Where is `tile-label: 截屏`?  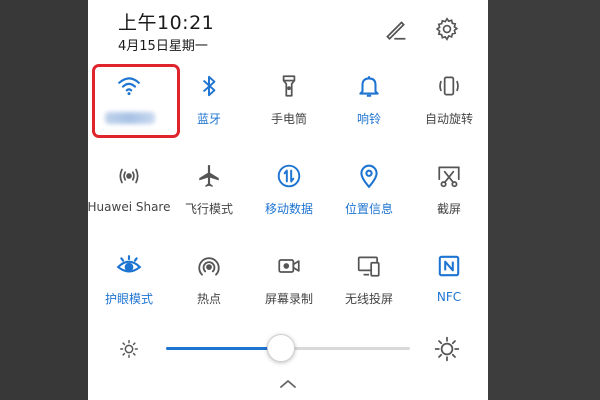 tile-label: 截屏 is located at coordinates (448, 209).